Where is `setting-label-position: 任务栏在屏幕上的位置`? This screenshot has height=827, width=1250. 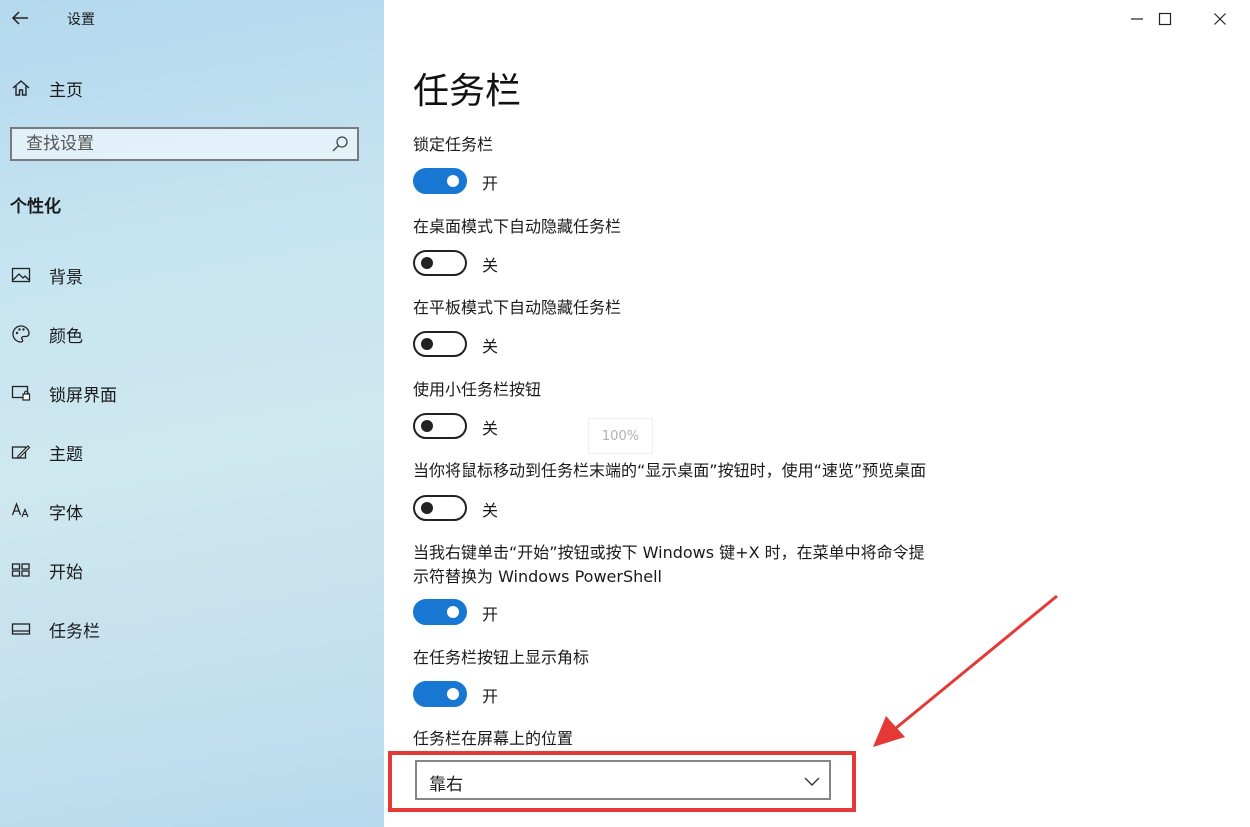
setting-label-position: 任务栏在屏幕上的位置 is located at coordinates (493, 738).